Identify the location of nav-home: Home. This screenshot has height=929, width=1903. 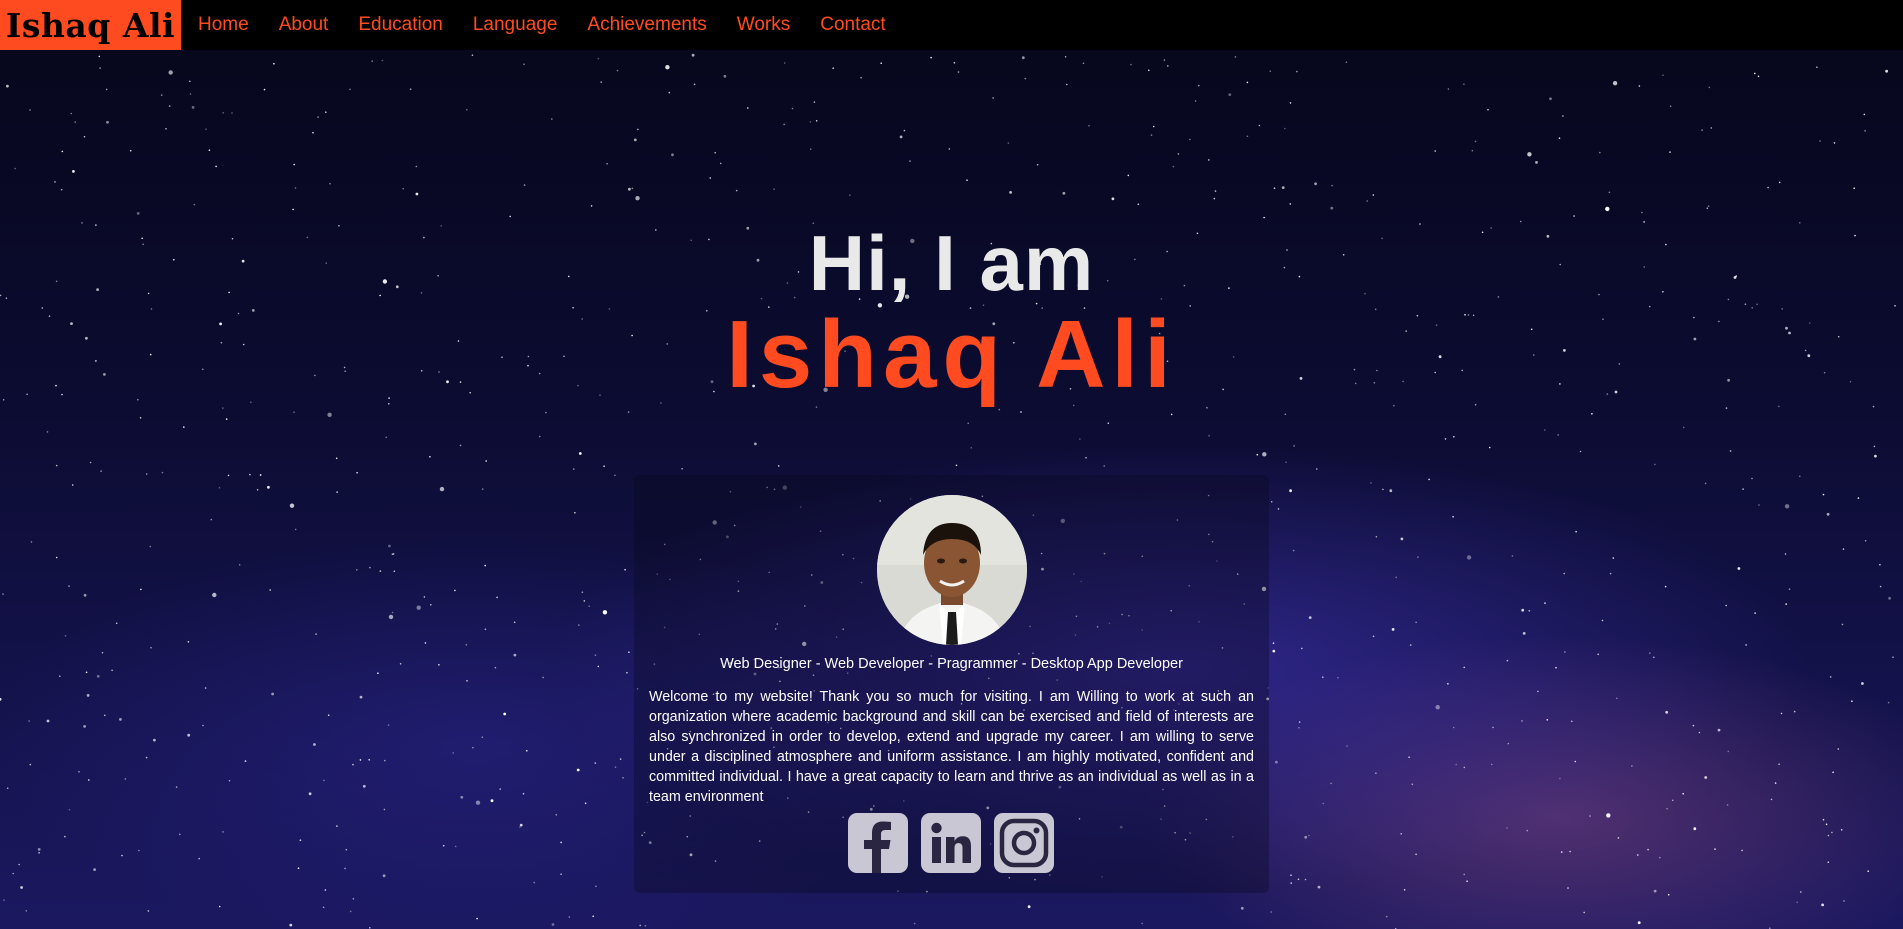
(223, 25).